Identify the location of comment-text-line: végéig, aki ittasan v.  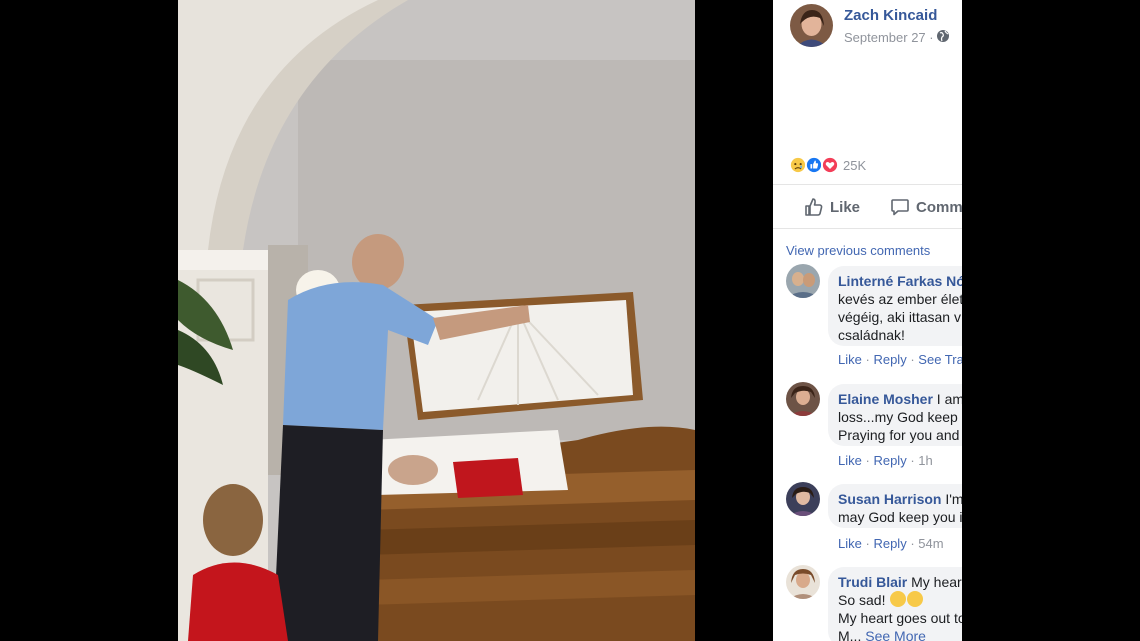
(899, 317).